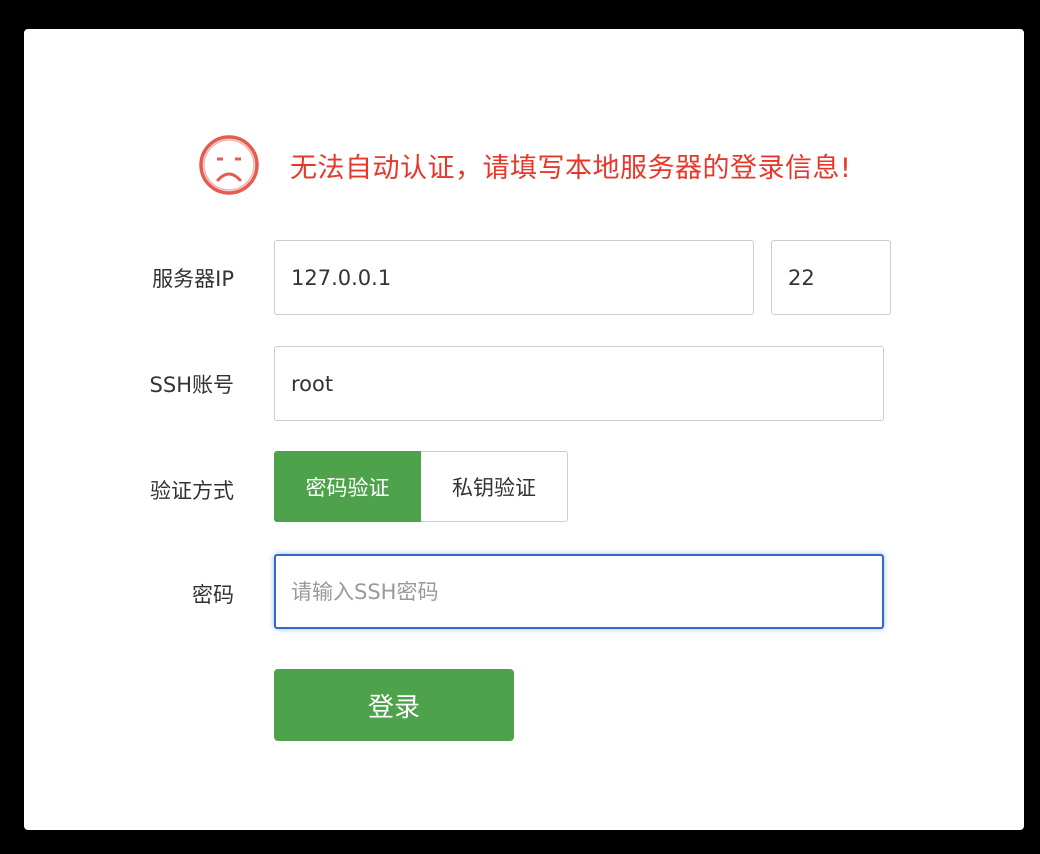 This screenshot has height=854, width=1040. I want to click on server-ip-label: 服务器IP, so click(193, 279).